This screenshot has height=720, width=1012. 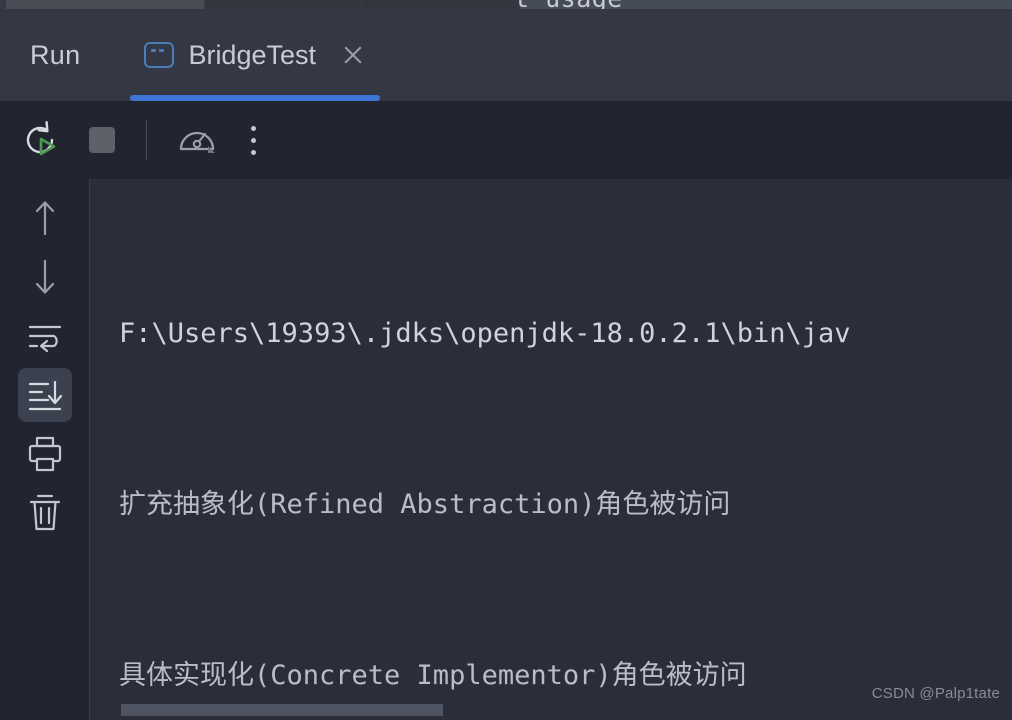 I want to click on down-button, so click(x=45, y=277).